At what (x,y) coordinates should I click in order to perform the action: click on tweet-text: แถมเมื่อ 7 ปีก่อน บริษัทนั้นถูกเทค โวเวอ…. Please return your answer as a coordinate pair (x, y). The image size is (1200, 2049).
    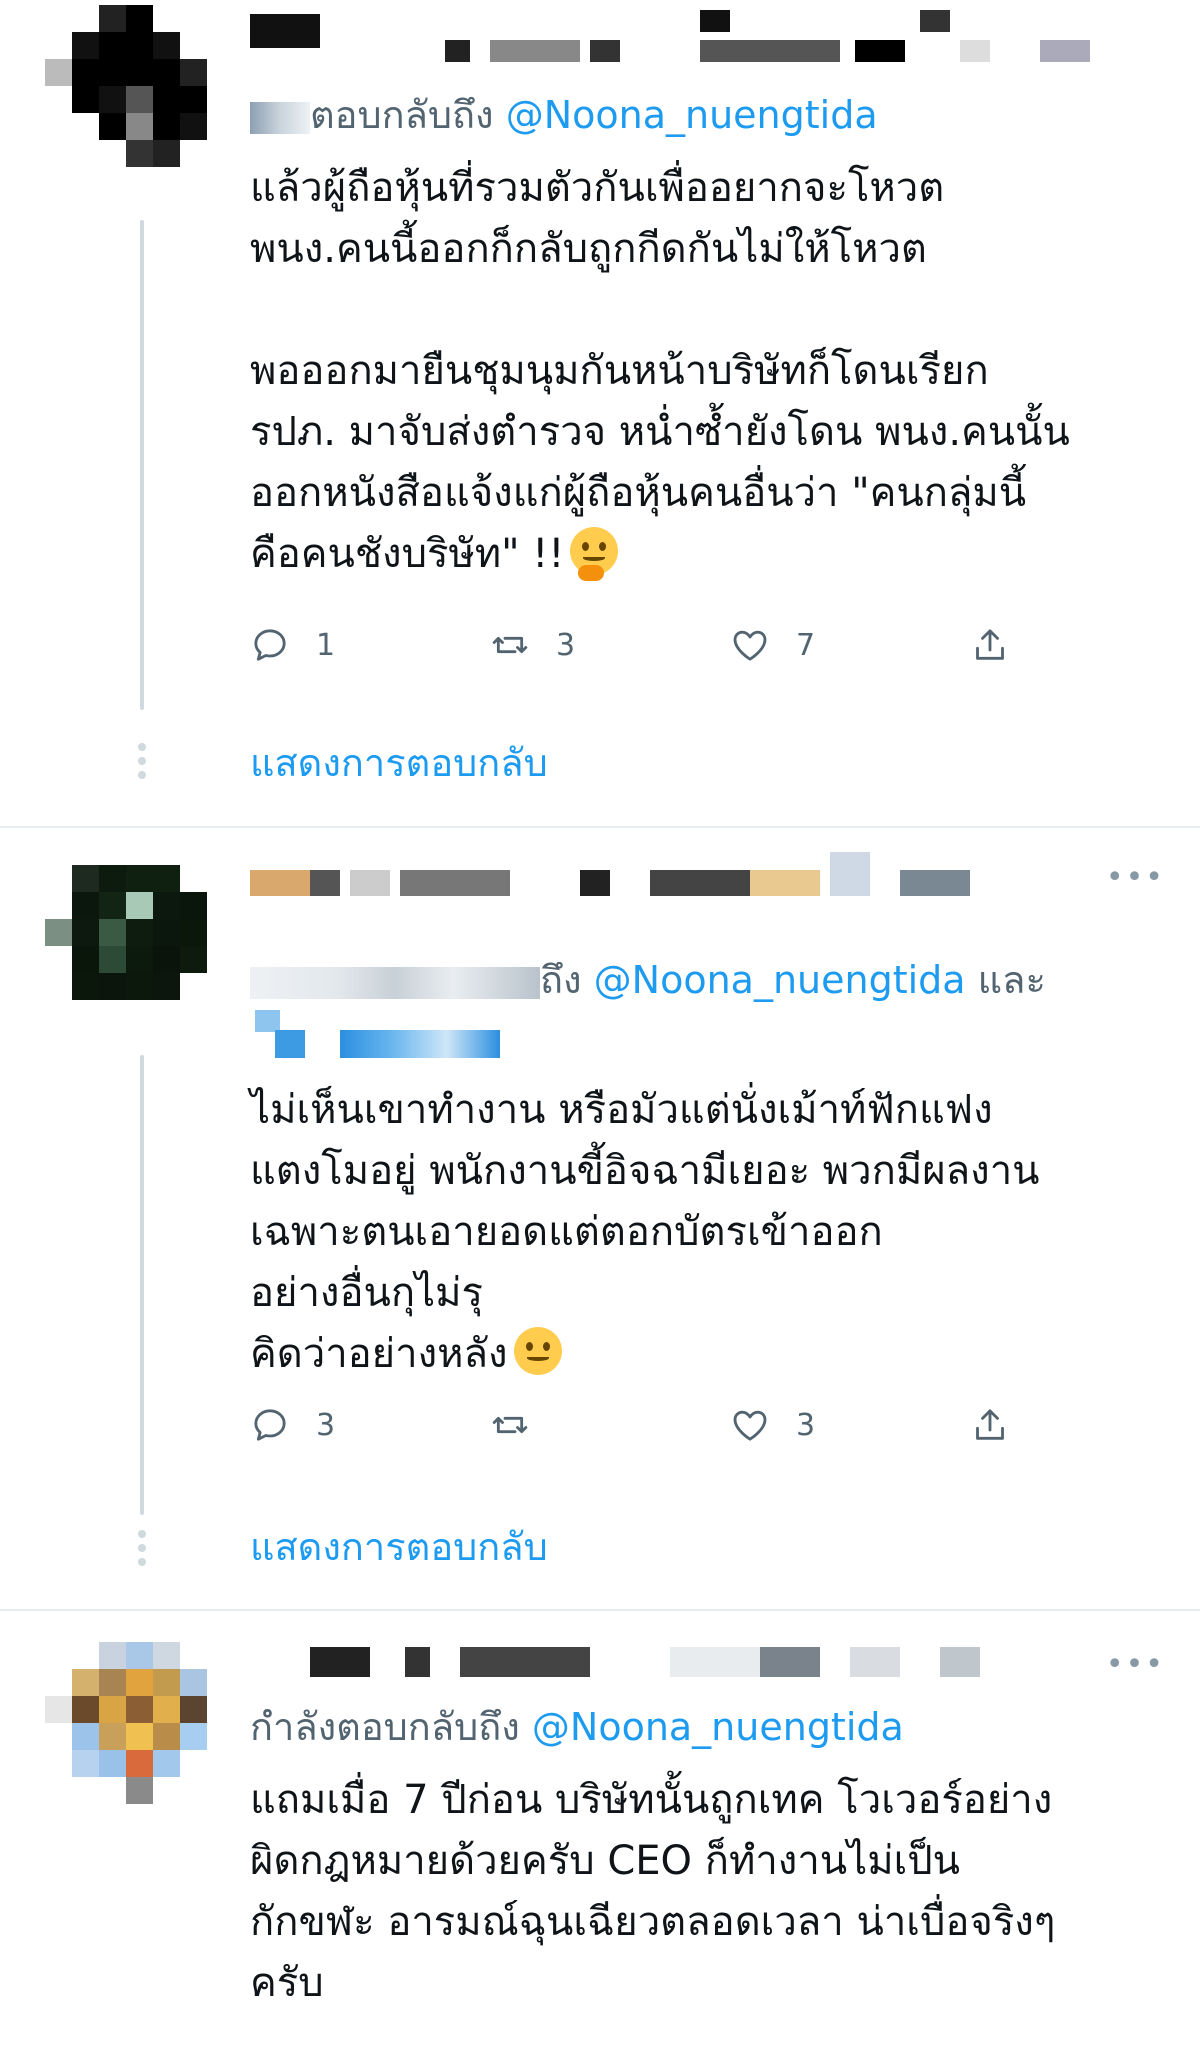
    Looking at the image, I should click on (653, 1891).